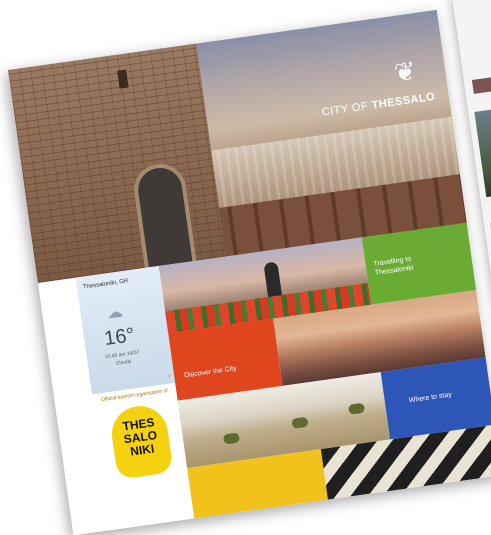  I want to click on ad-close-icon: x, so click(168, 376).